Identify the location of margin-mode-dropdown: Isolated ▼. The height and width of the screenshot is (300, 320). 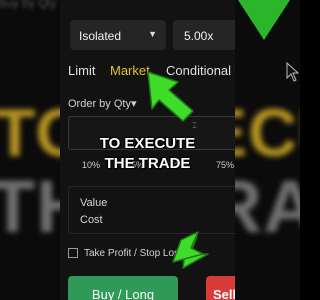
(118, 35).